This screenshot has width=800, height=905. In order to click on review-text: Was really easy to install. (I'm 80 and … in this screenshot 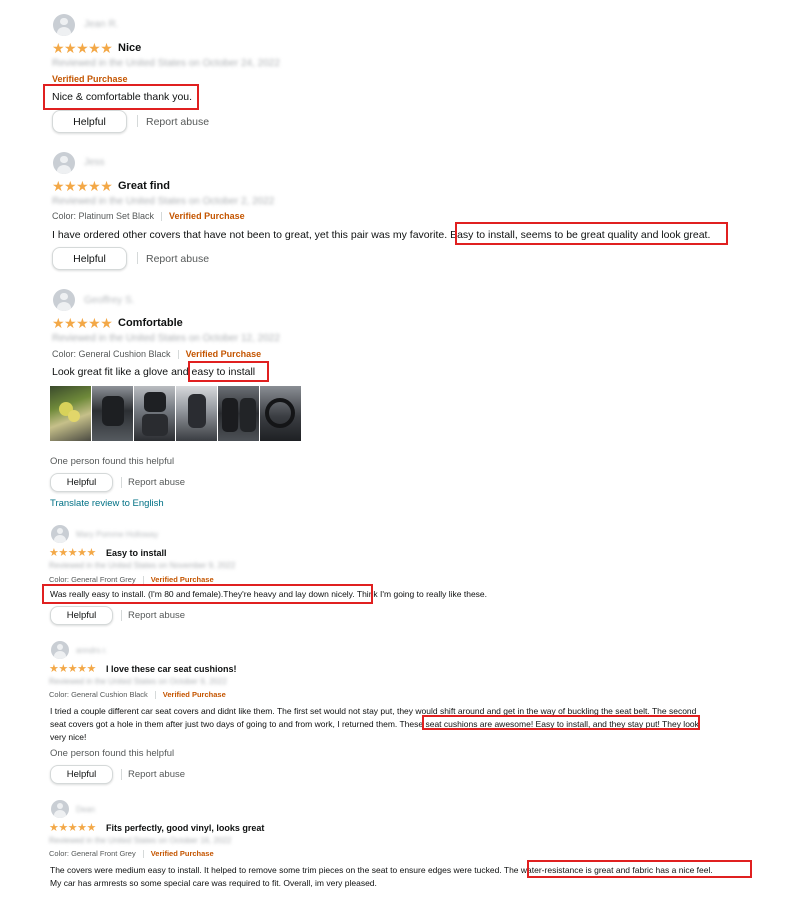, I will do `click(268, 594)`.